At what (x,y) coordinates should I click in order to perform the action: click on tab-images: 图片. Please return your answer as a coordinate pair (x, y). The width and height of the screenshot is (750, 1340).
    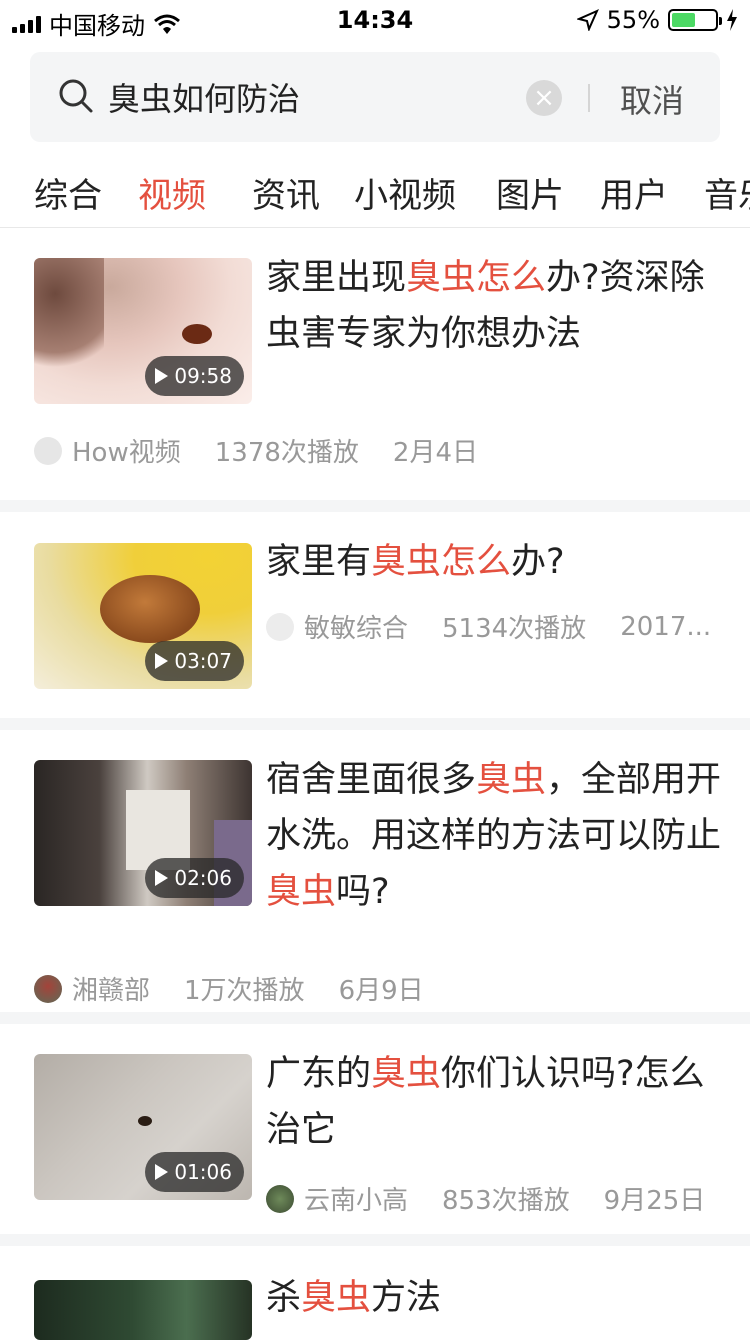
    Looking at the image, I should click on (530, 192).